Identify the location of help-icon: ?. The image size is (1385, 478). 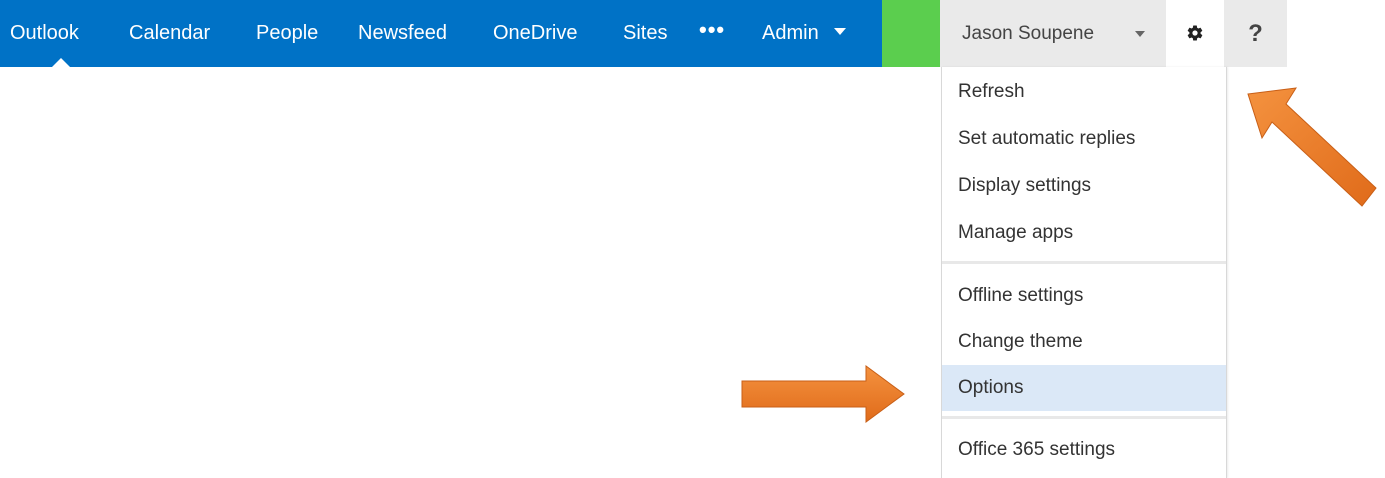
(1255, 33).